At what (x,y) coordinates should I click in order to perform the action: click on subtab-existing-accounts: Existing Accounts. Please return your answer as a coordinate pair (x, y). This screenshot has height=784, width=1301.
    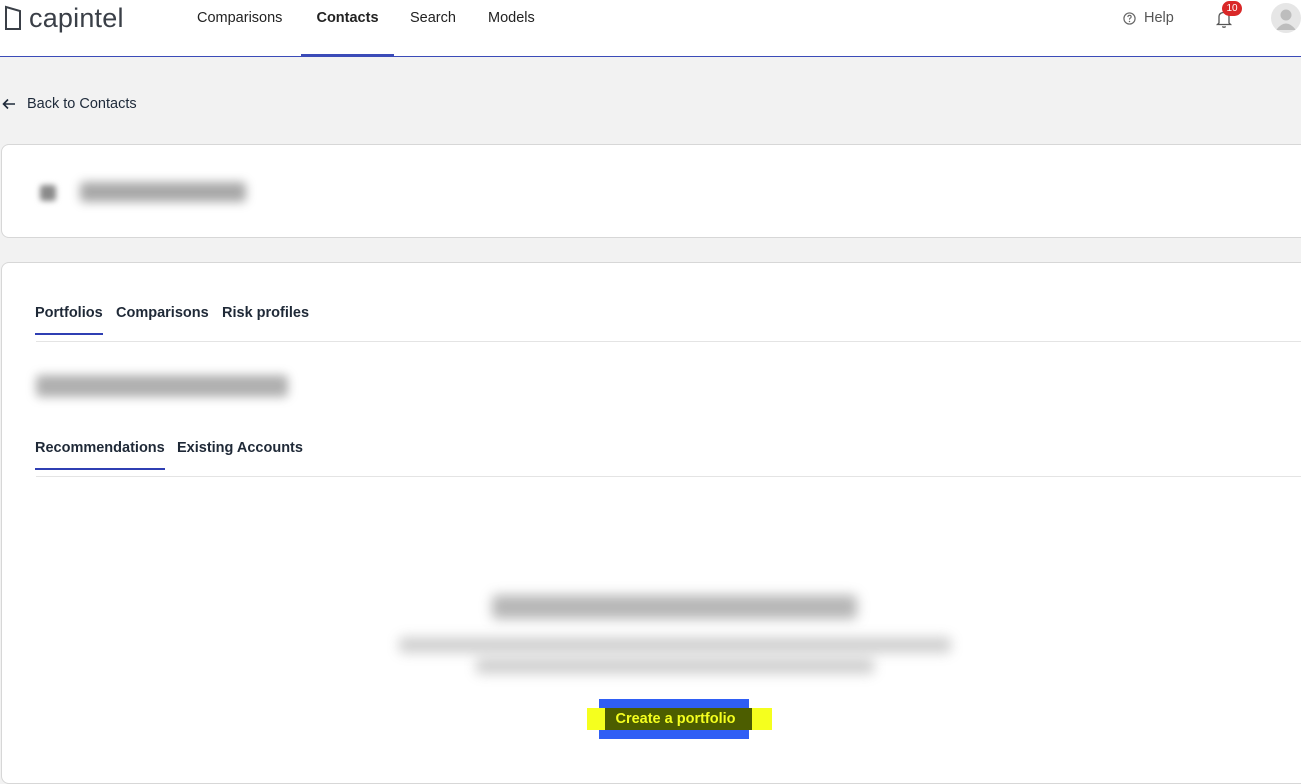
    Looking at the image, I should click on (240, 448).